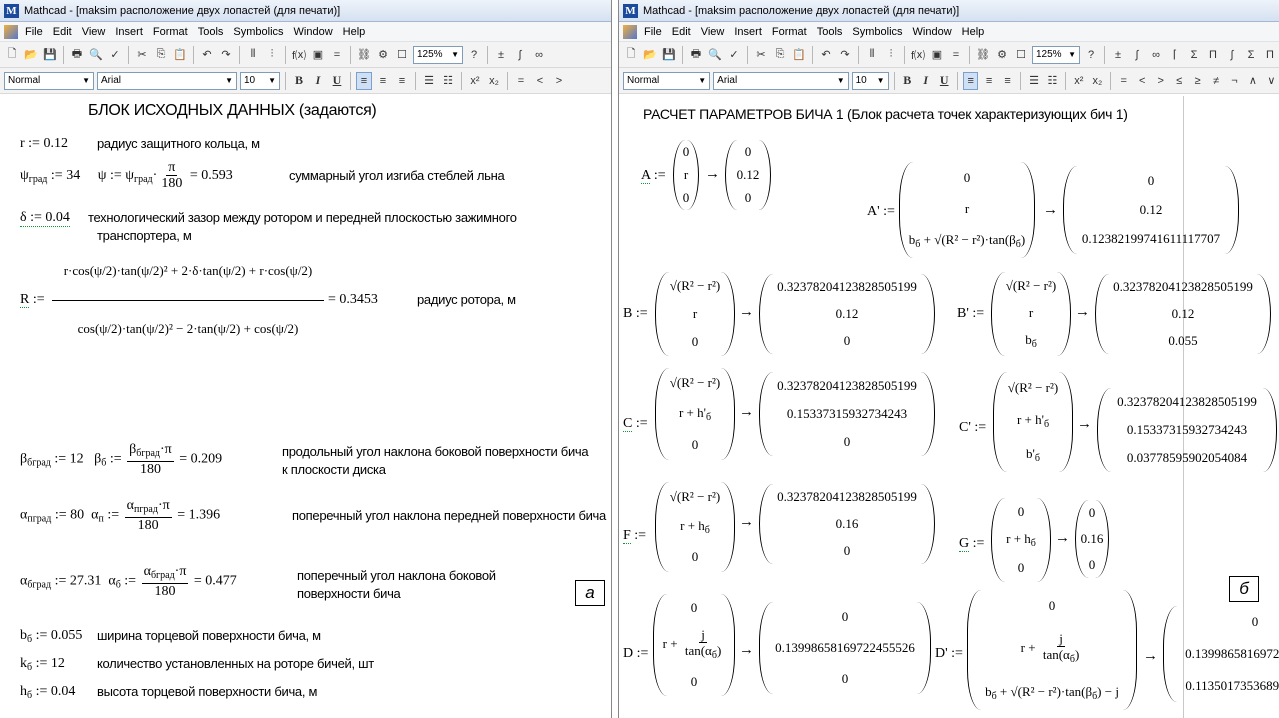 The width and height of the screenshot is (1279, 718). What do you see at coordinates (973, 32) in the screenshot?
I see `menu-help: Help` at bounding box center [973, 32].